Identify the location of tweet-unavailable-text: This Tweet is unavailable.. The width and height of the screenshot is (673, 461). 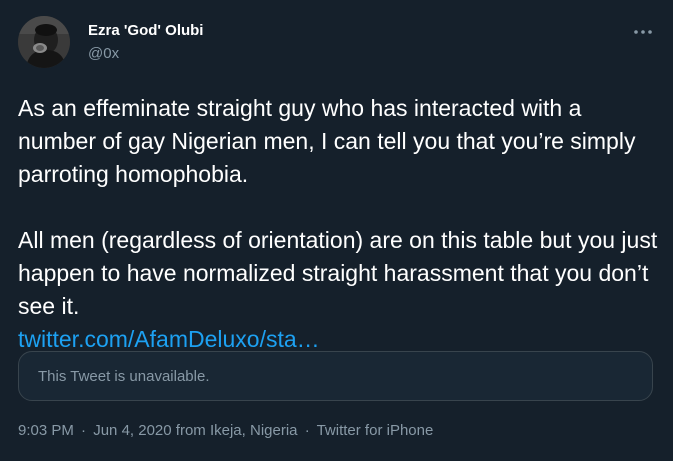
(124, 376).